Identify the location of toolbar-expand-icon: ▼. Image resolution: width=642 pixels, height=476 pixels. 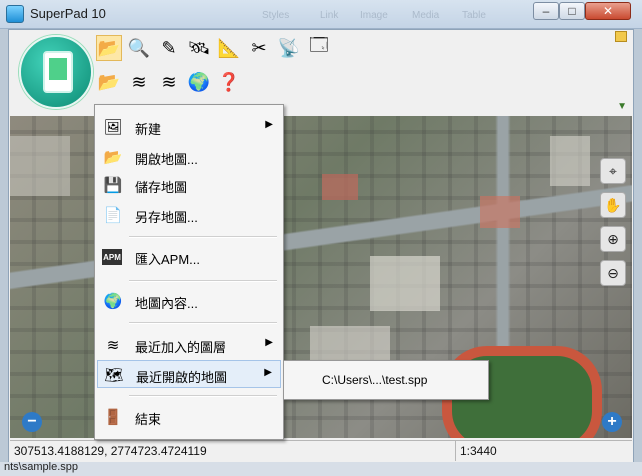
(622, 106).